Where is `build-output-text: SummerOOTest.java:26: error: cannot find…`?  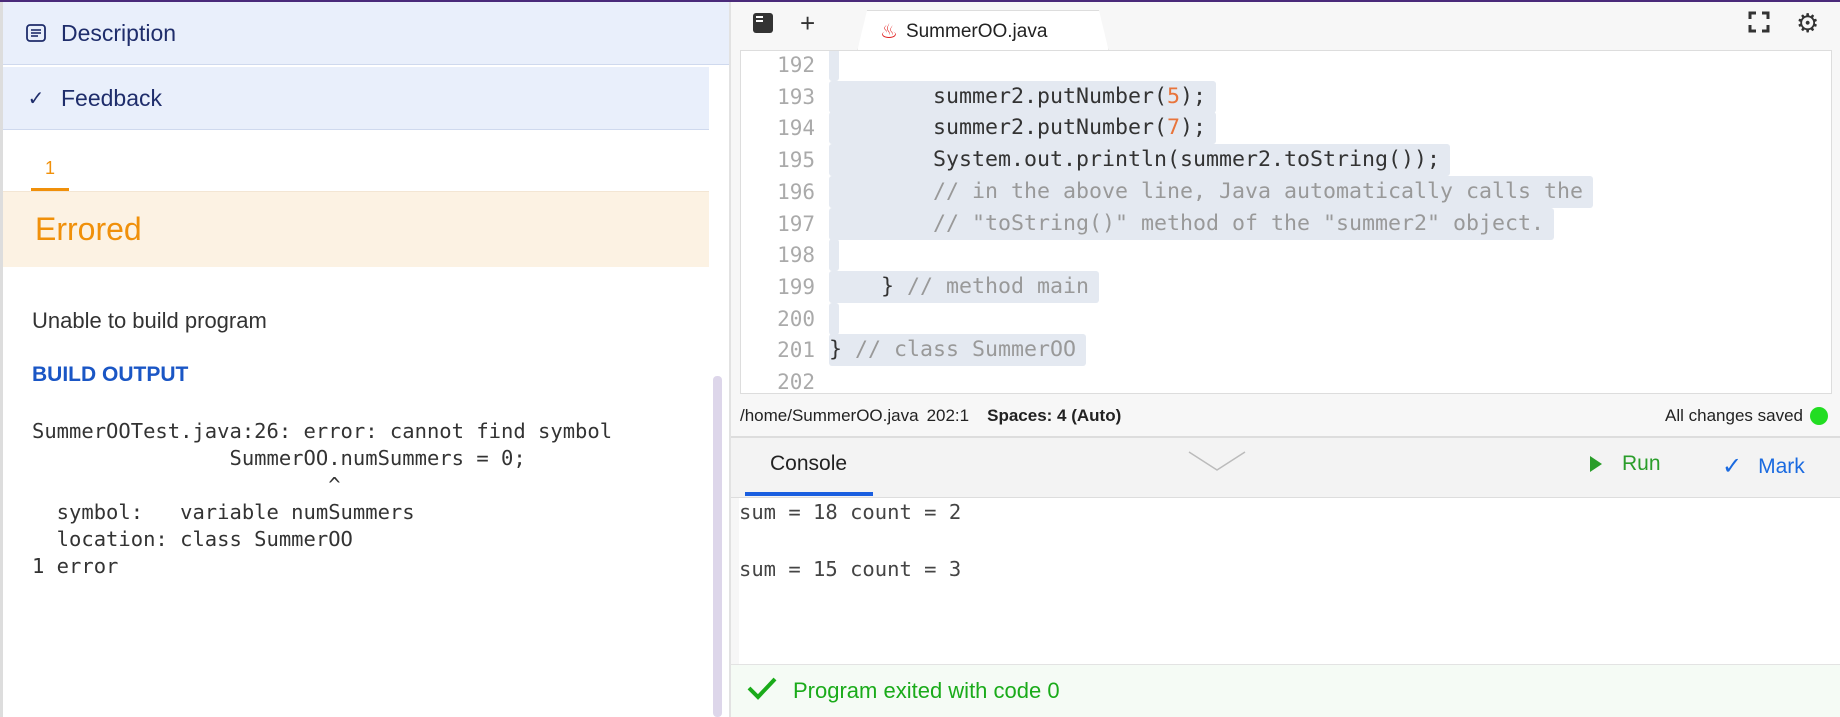
build-output-text: SummerOOTest.java:26: error: cannot find… is located at coordinates (322, 498).